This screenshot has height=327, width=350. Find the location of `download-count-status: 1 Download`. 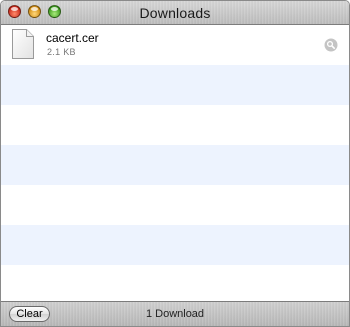

download-count-status: 1 Download is located at coordinates (175, 314).